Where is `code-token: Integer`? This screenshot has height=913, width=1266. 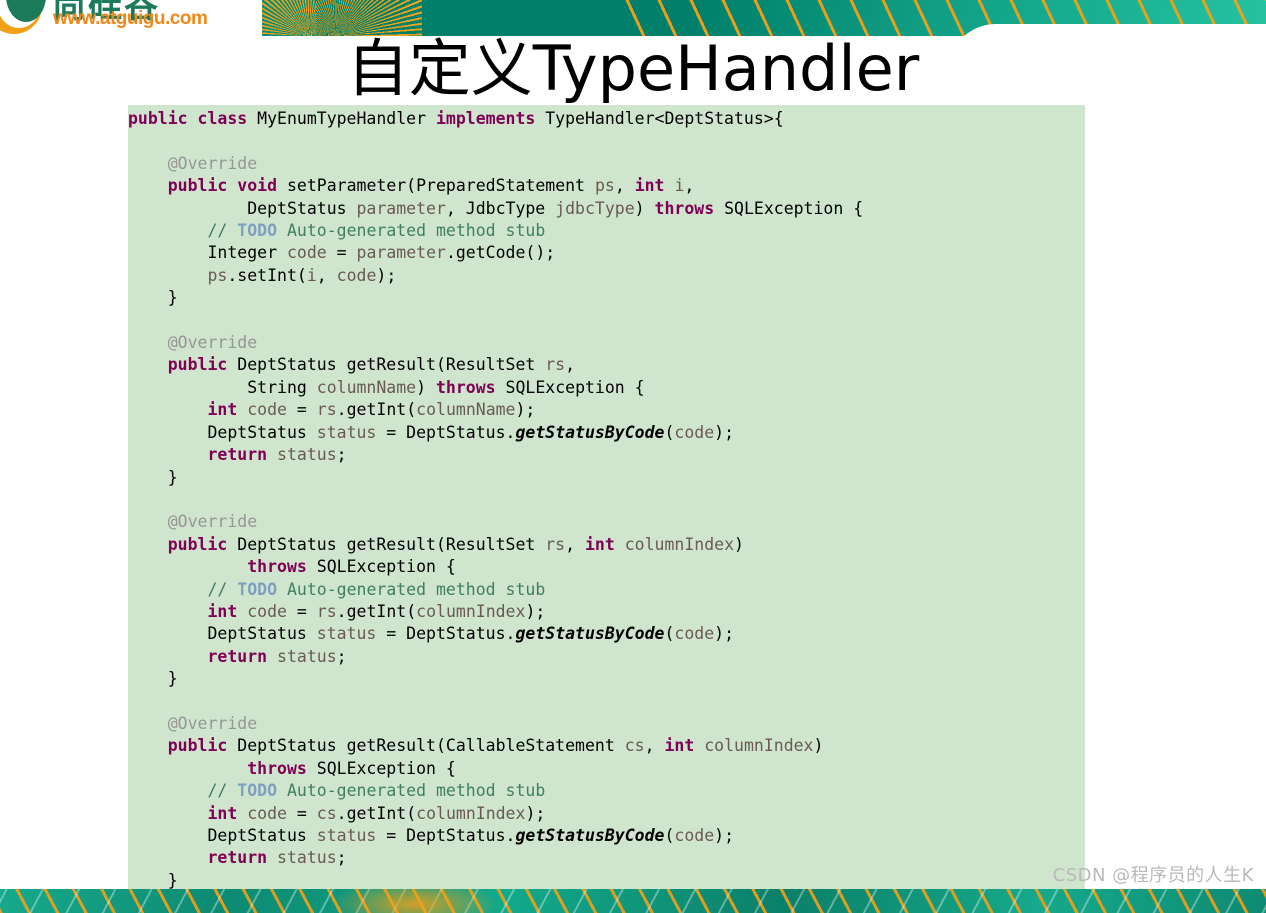
code-token: Integer is located at coordinates (247, 253).